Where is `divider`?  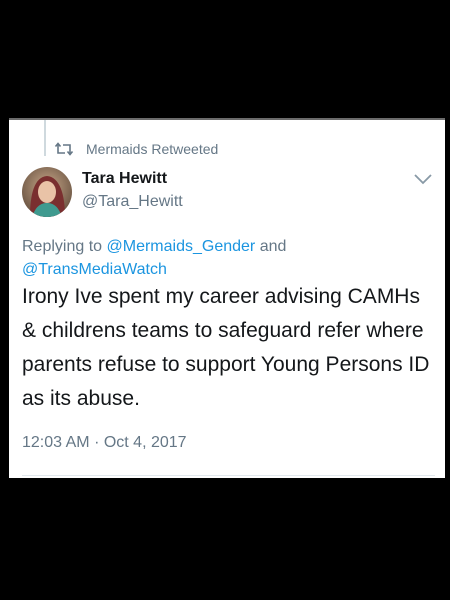
divider is located at coordinates (228, 475).